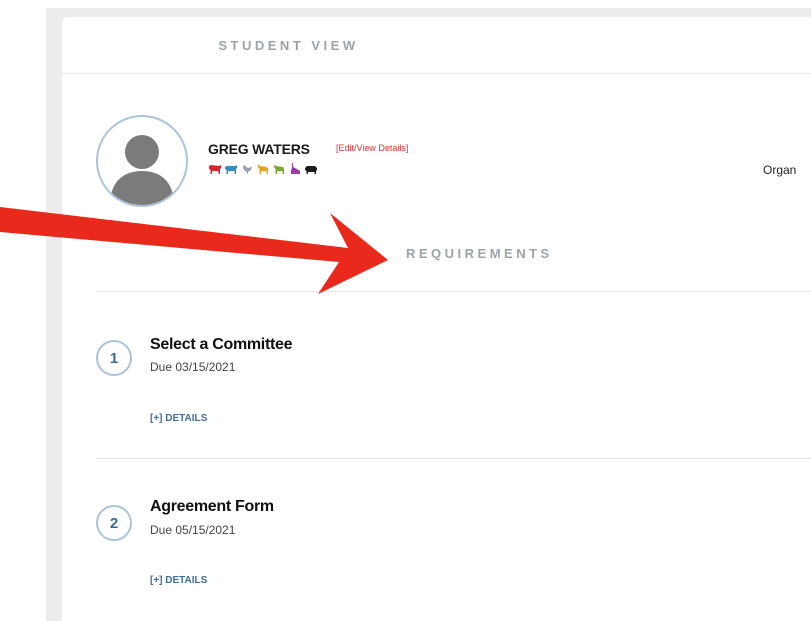  What do you see at coordinates (212, 506) in the screenshot?
I see `requirement-title: Agreement Form` at bounding box center [212, 506].